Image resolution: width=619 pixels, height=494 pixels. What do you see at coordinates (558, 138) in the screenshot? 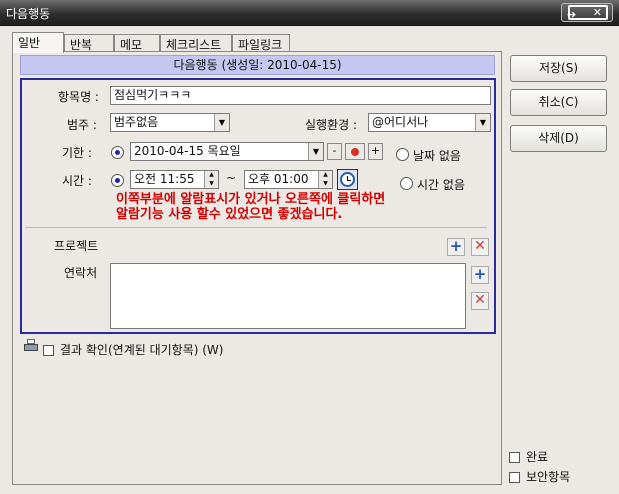
I see `delete-button: 삭제(D)` at bounding box center [558, 138].